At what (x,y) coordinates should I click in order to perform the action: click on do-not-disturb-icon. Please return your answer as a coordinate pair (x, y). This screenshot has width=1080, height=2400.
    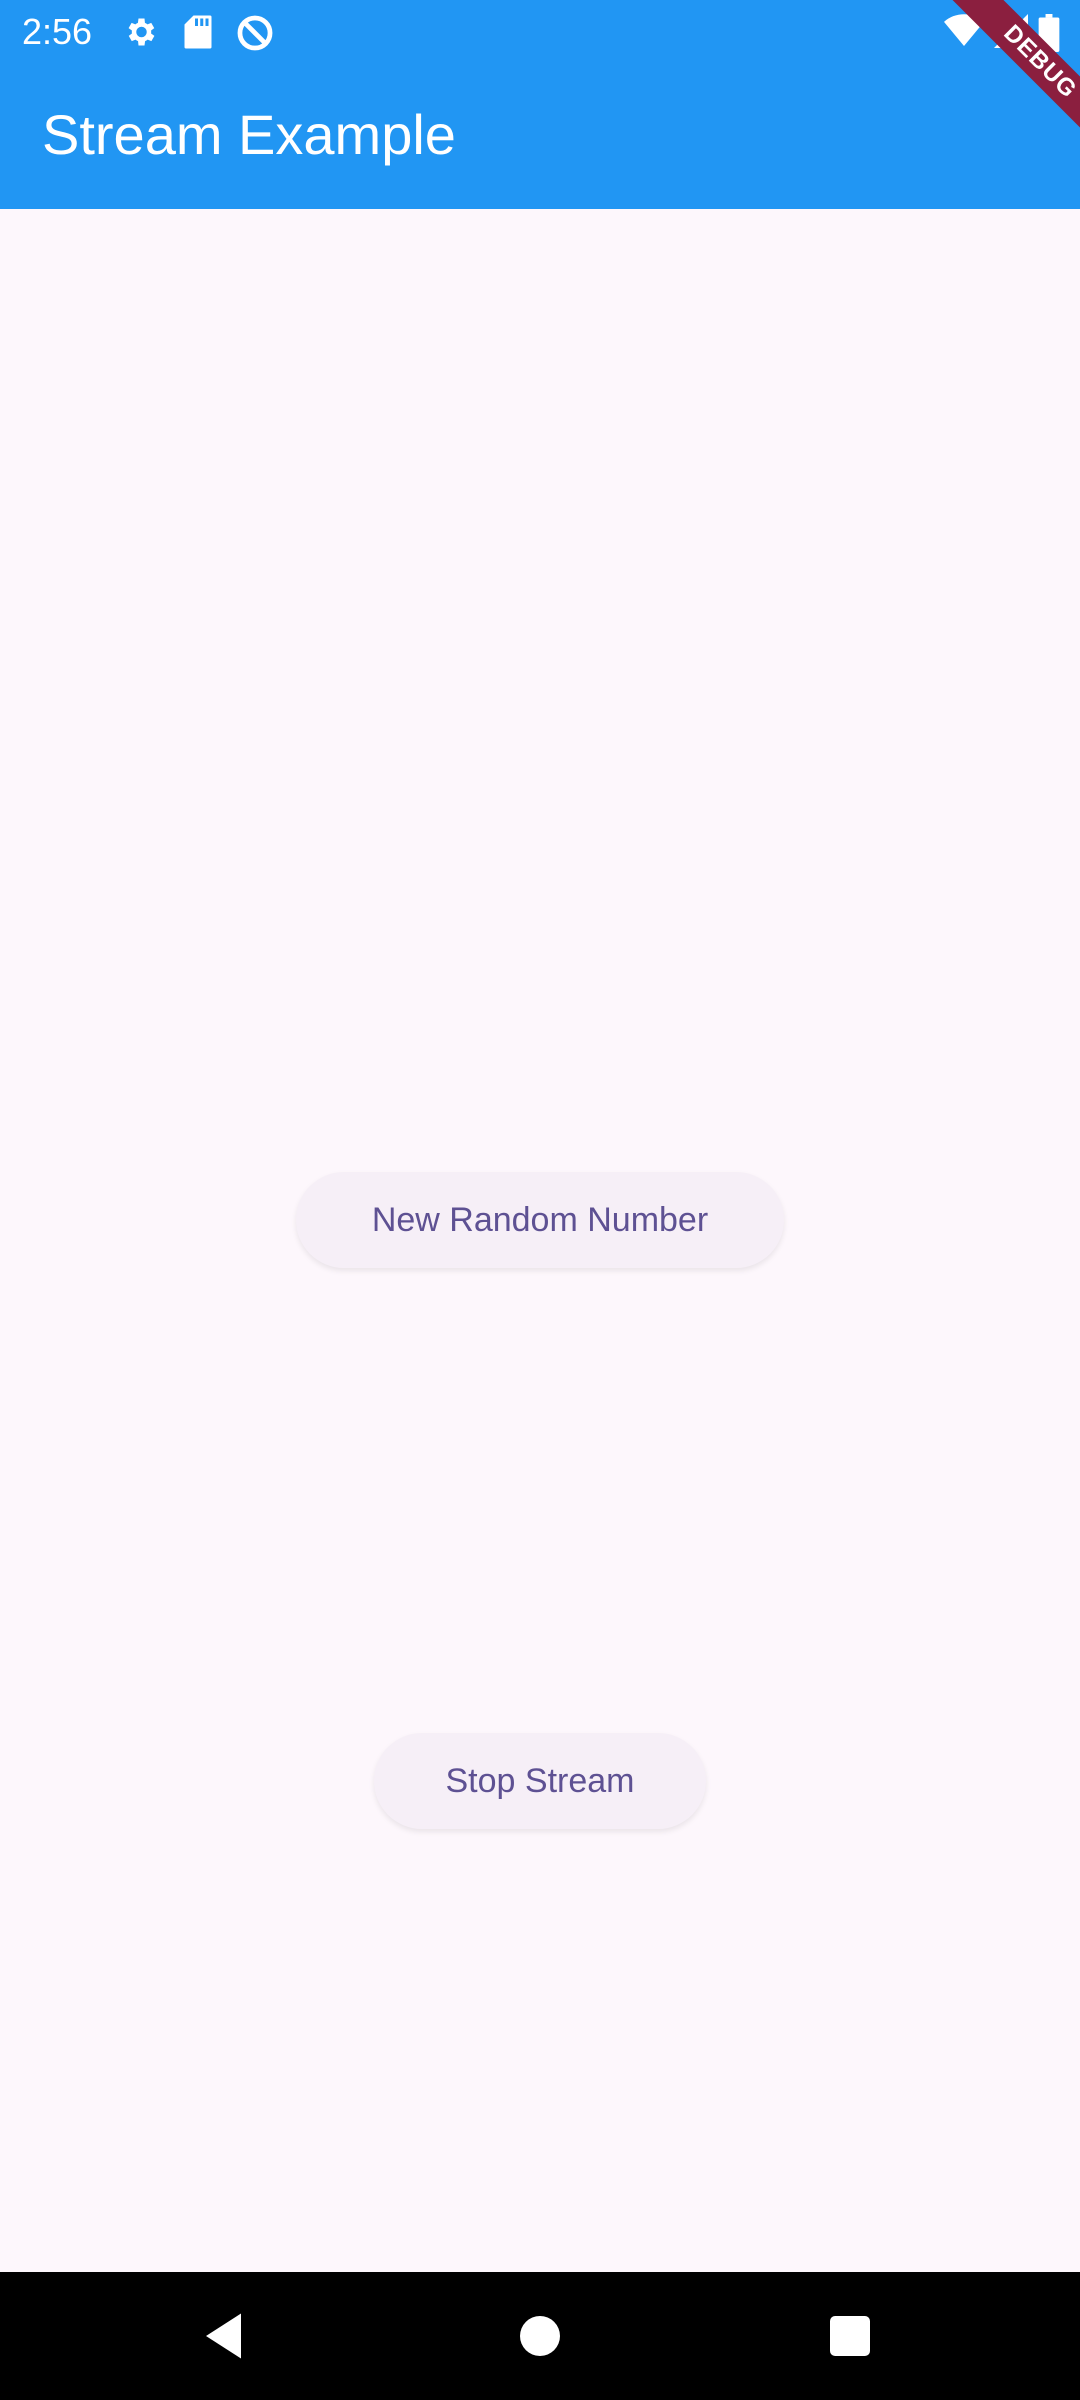
    Looking at the image, I should click on (255, 35).